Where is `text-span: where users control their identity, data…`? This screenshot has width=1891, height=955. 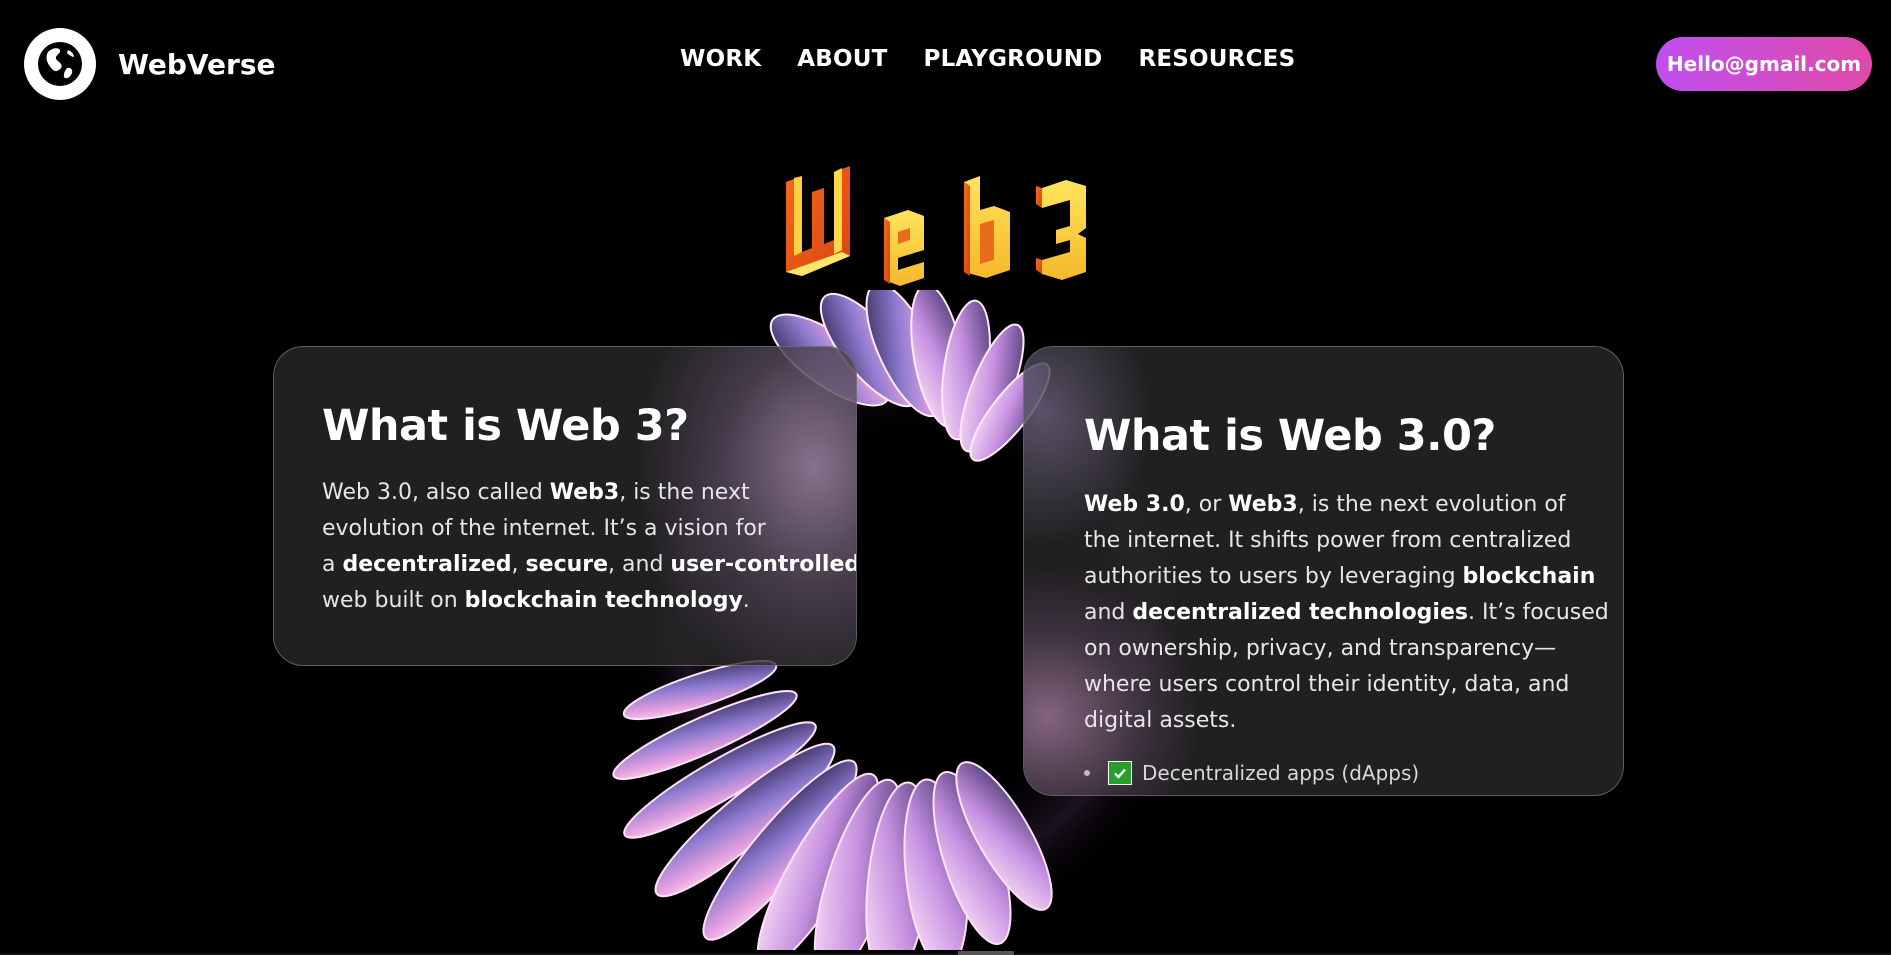
text-span: where users control their identity, data… is located at coordinates (1327, 684).